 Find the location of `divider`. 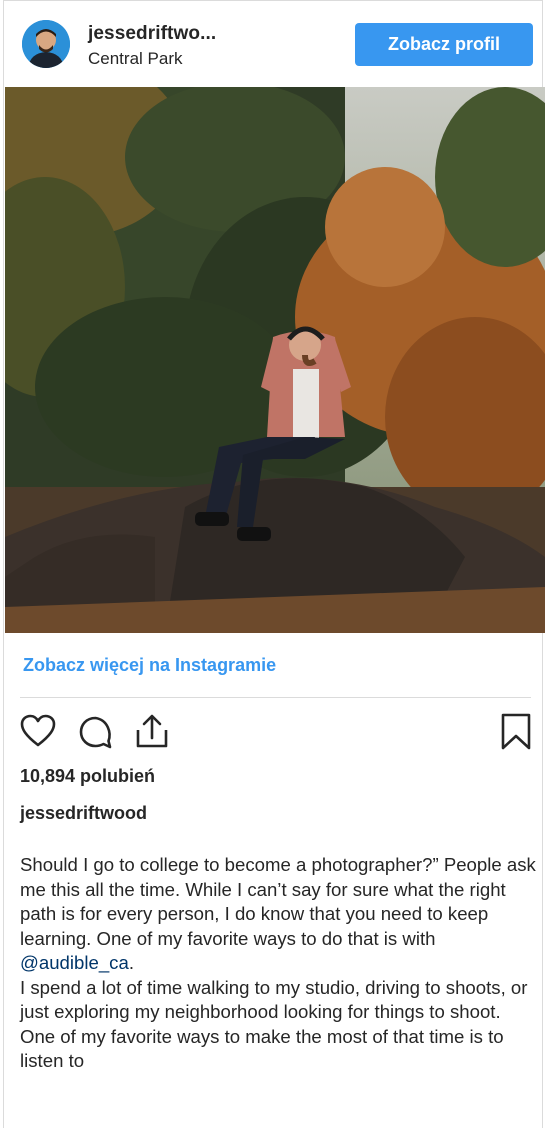

divider is located at coordinates (275, 697).